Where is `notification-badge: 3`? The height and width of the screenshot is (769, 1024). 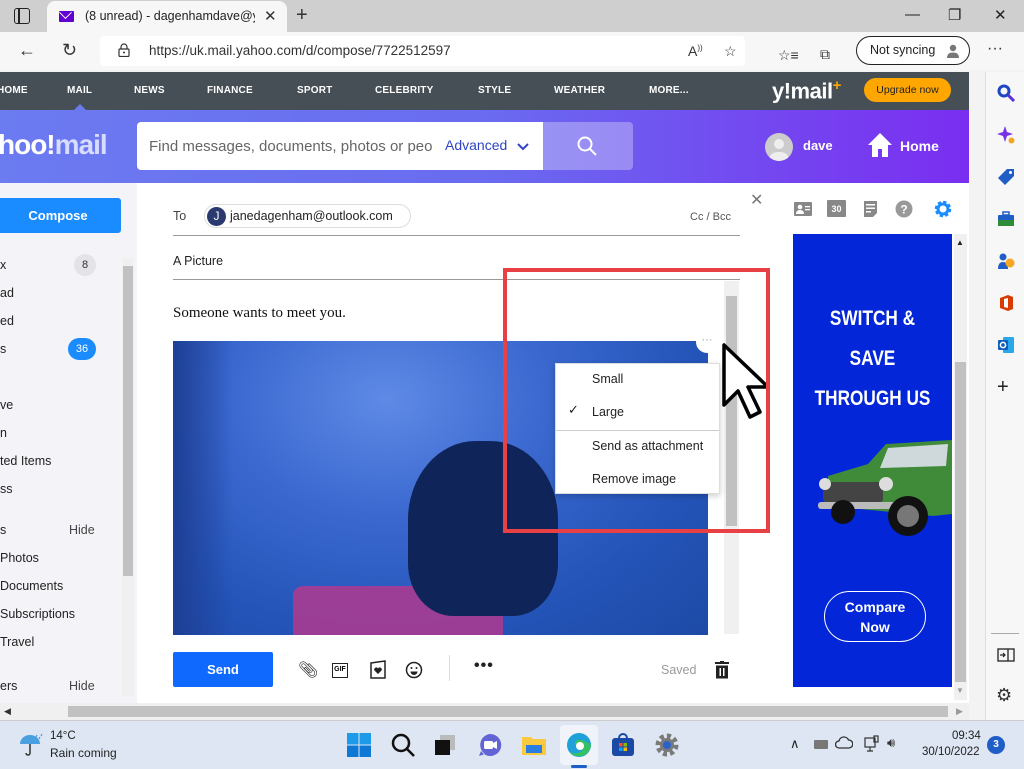 notification-badge: 3 is located at coordinates (996, 745).